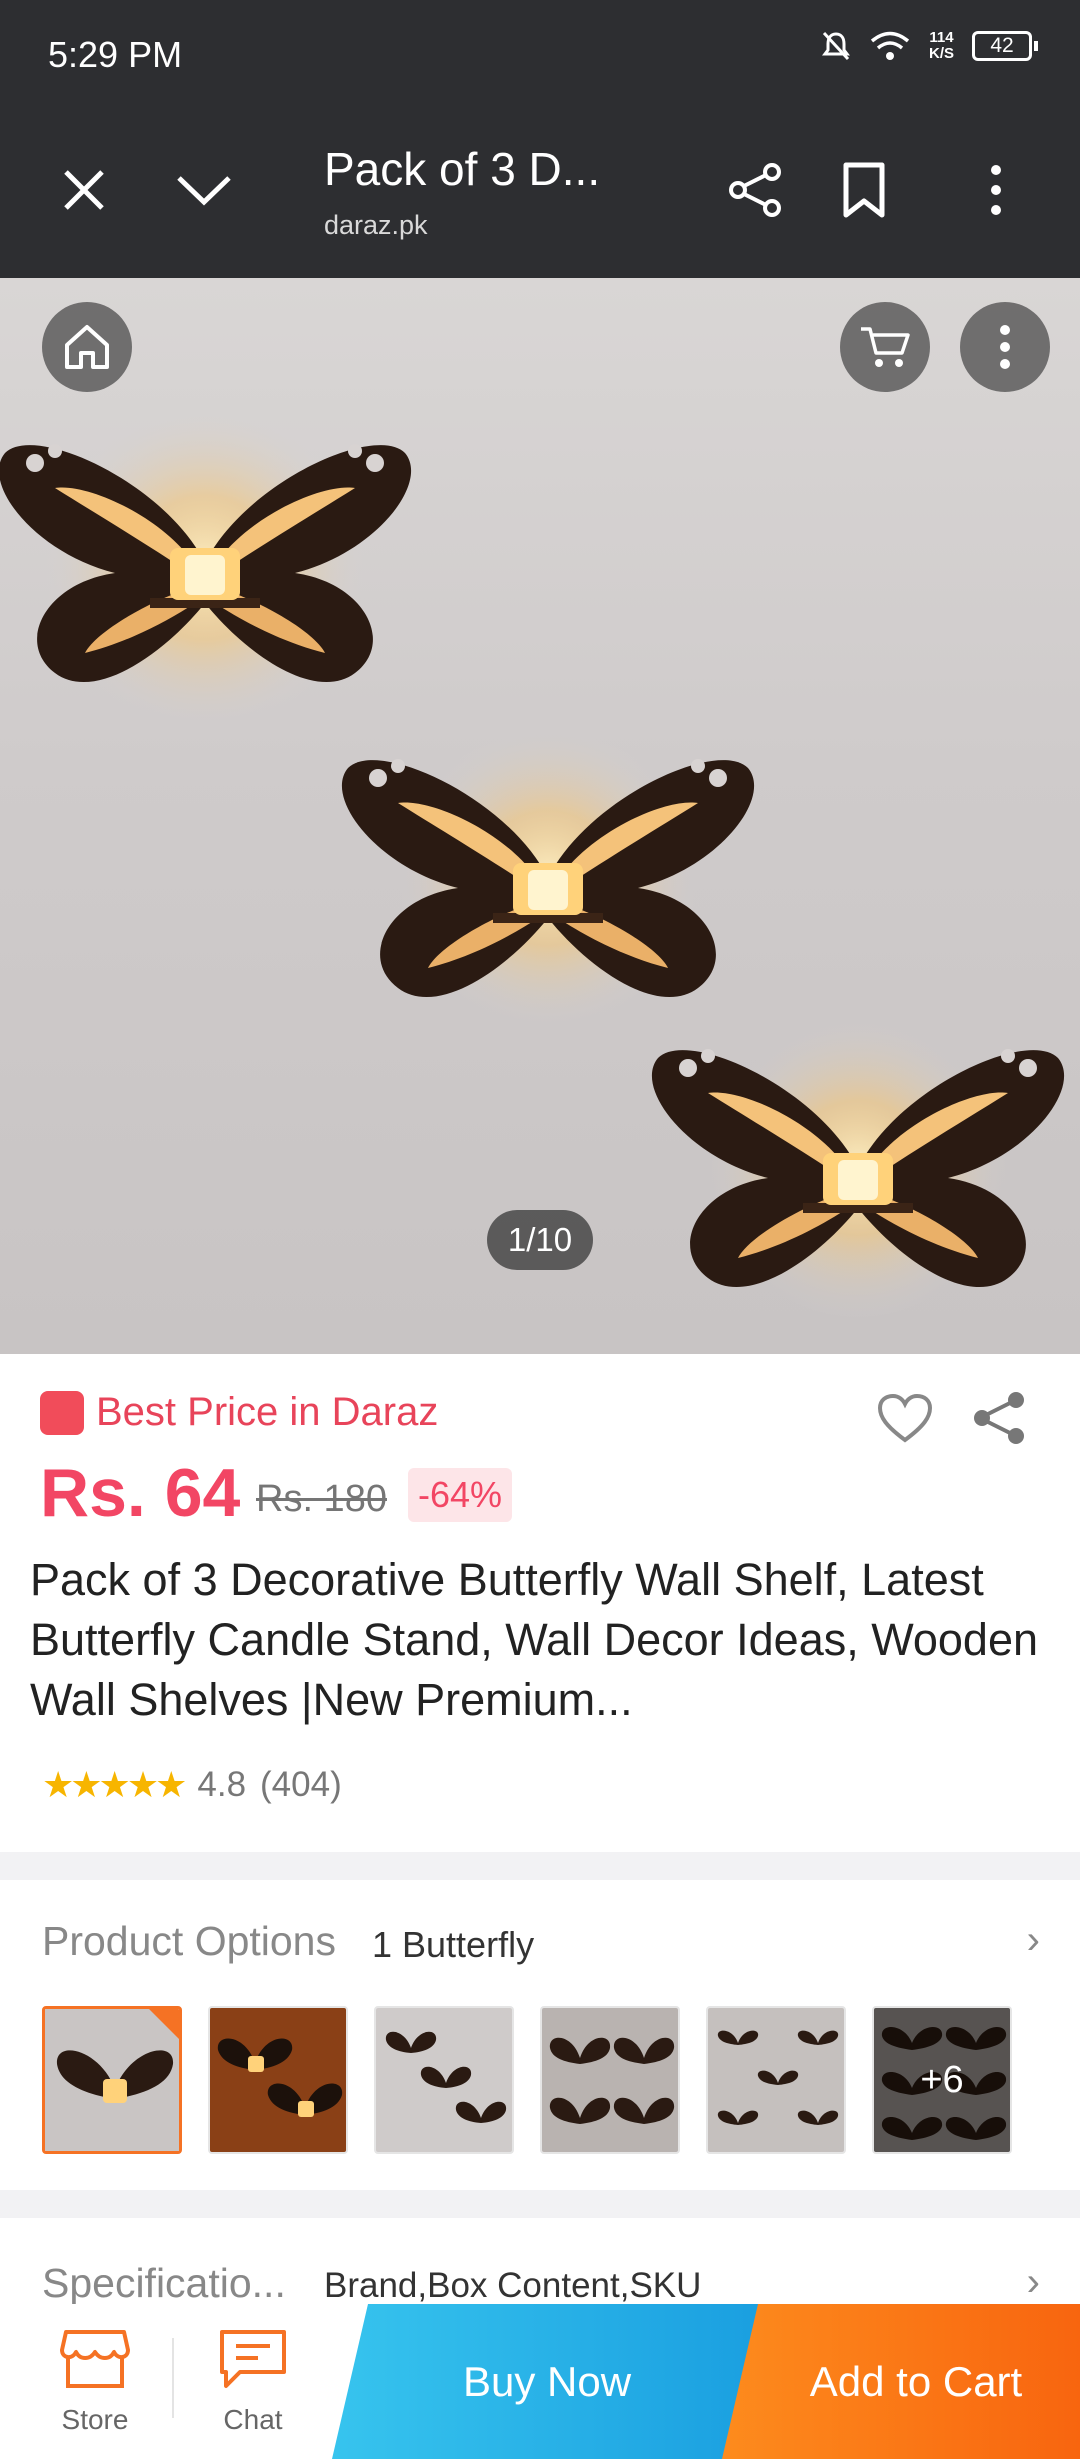 This screenshot has width=1080, height=2459. Describe the element at coordinates (513, 2285) in the screenshot. I see `specifications-summary: Brand,Box Content,SKU` at that location.